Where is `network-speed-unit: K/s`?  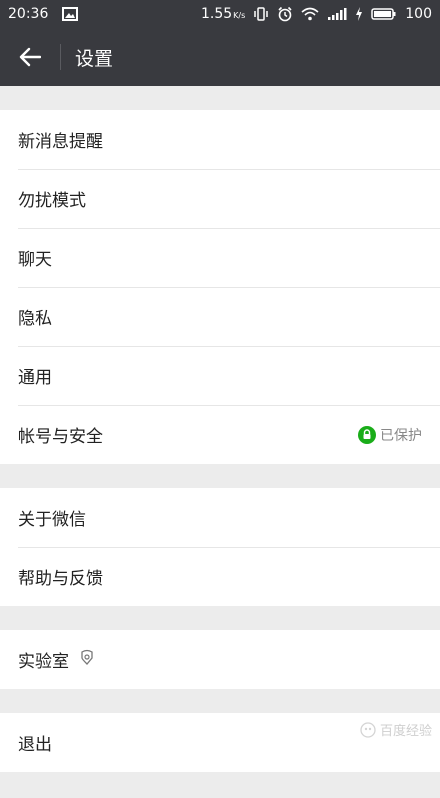 network-speed-unit: K/s is located at coordinates (239, 15).